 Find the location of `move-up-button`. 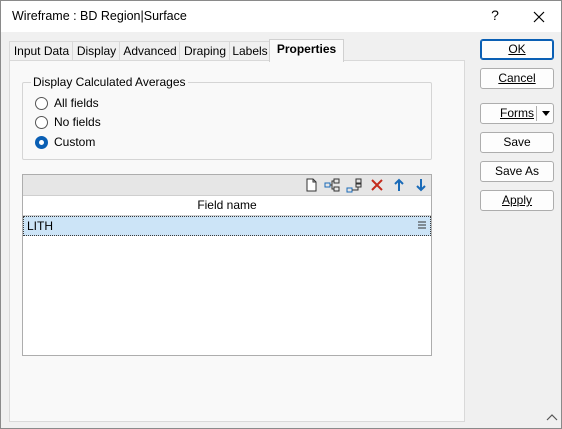

move-up-button is located at coordinates (399, 185).